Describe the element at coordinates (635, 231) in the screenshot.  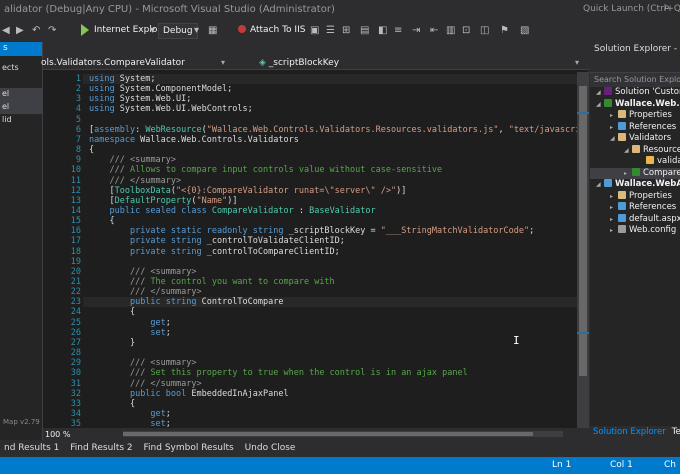
I see `solution-tree-item: ▸ Web.config` at that location.